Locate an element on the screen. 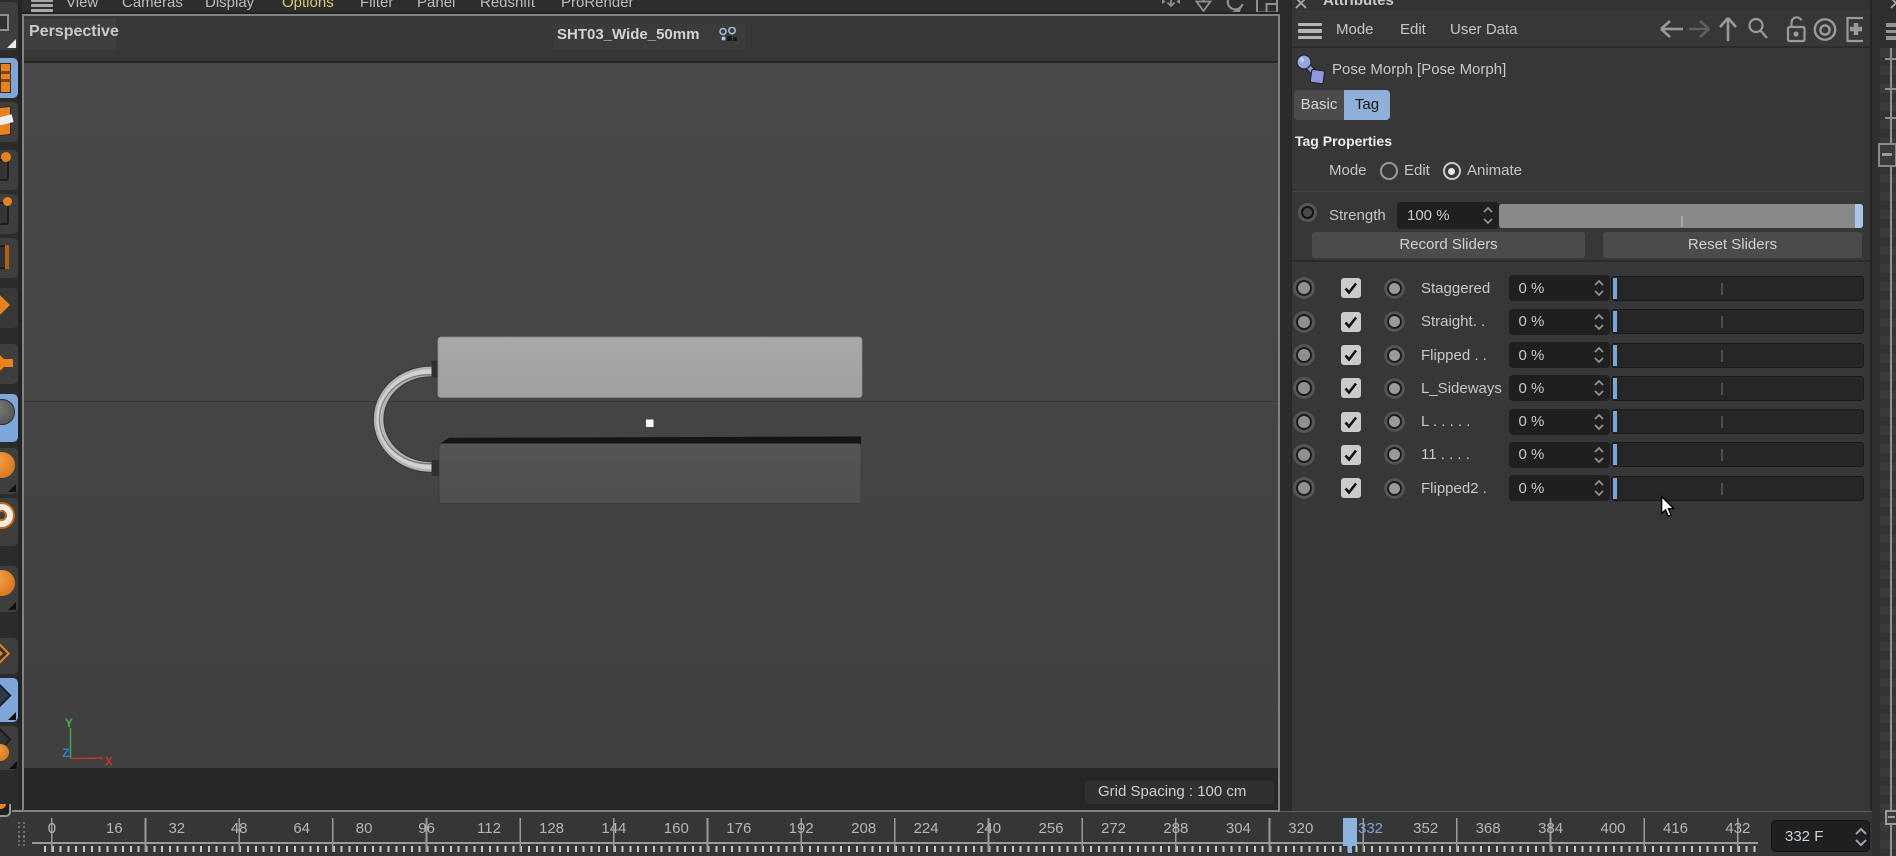 The image size is (1896, 856). svg-text: Y is located at coordinates (69, 723).